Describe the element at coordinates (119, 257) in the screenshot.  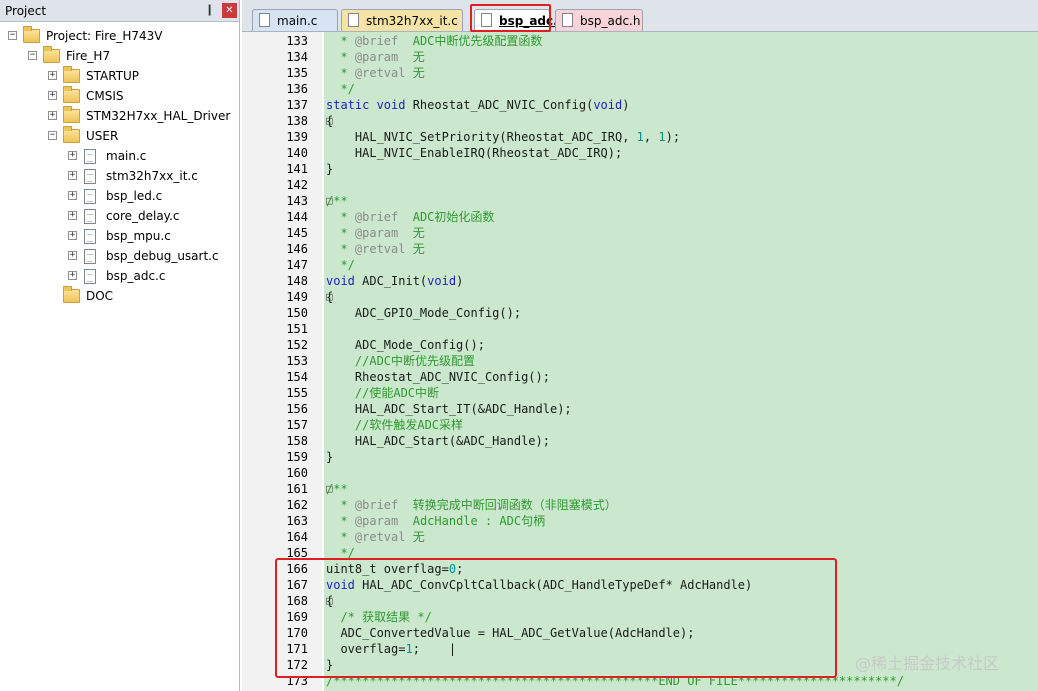
I see `tree-item: + bsp_debug_usart.c` at that location.